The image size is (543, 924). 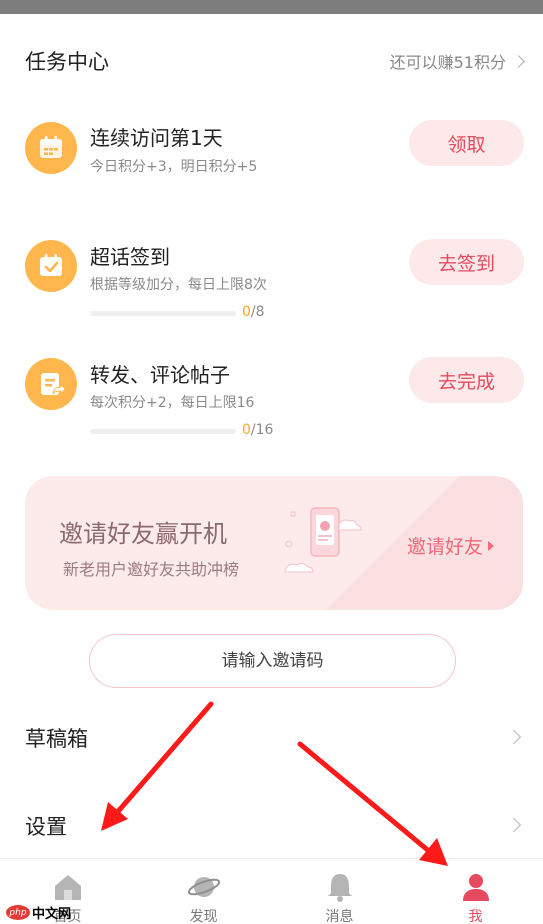 I want to click on calendar-icon, so click(x=51, y=148).